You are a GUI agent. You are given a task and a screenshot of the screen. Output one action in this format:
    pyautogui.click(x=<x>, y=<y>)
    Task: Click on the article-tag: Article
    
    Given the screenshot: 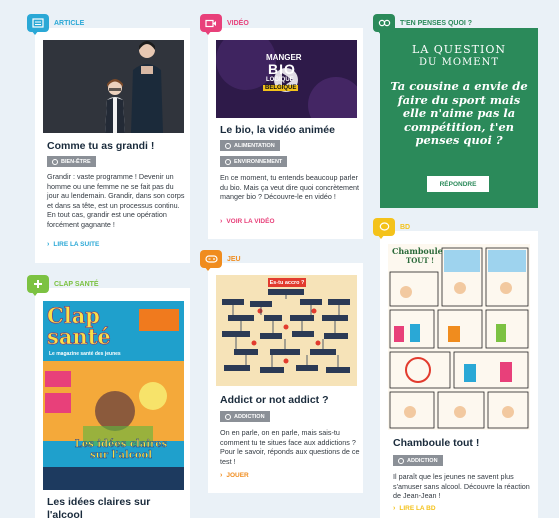 What is the action you would take?
    pyautogui.click(x=56, y=24)
    